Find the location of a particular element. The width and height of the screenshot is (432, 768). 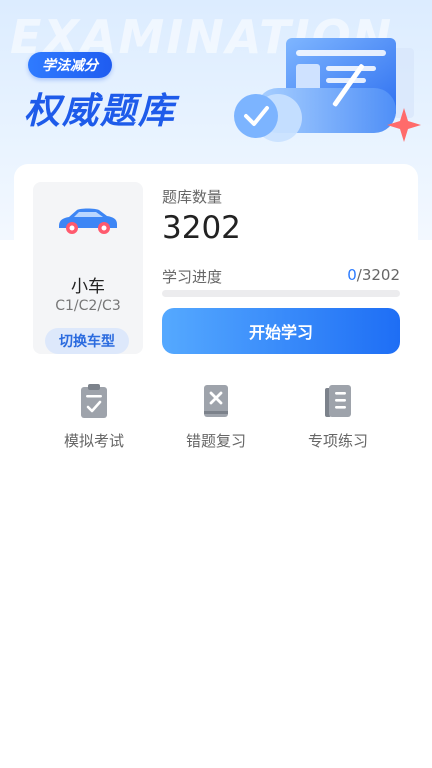

wrong-review-label: 错题复习 is located at coordinates (215, 441).